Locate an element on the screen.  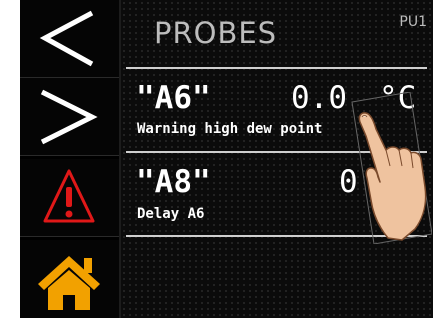
unit-id-label: PU1 is located at coordinates (413, 22).